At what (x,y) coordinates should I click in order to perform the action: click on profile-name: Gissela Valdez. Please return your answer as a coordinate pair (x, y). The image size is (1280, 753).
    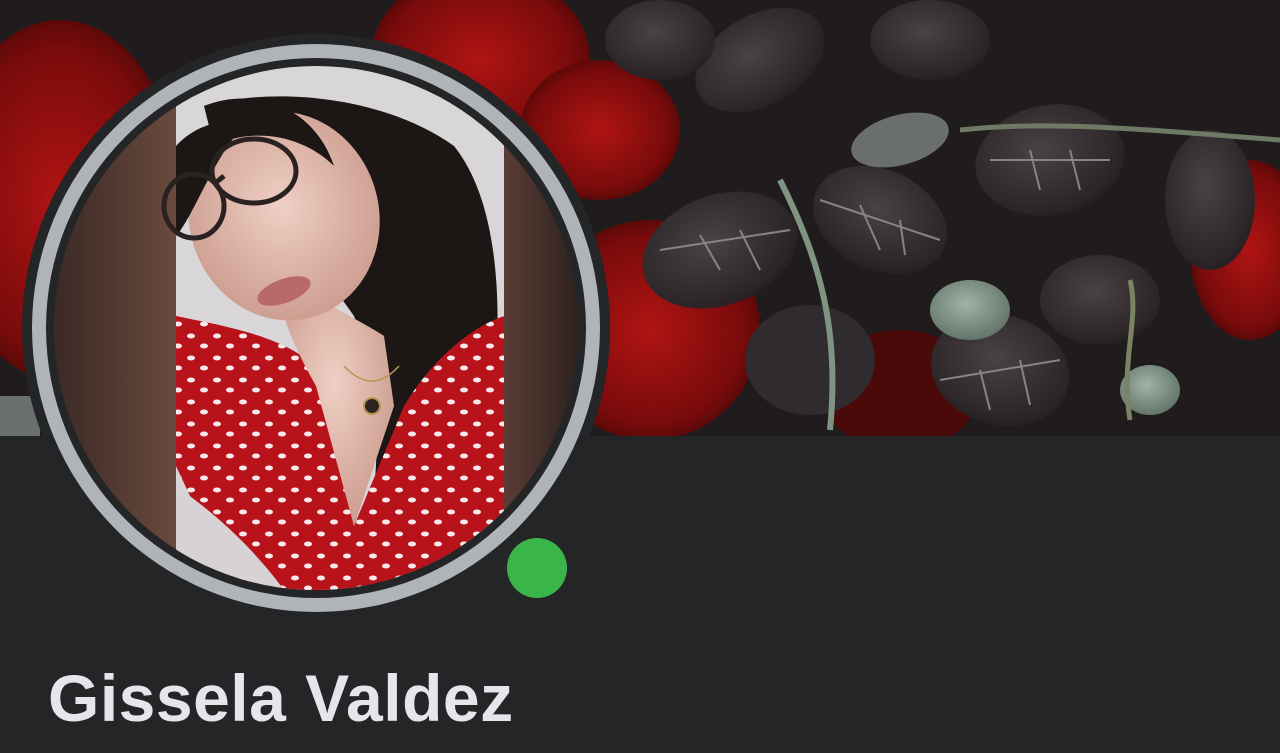
    Looking at the image, I should click on (281, 698).